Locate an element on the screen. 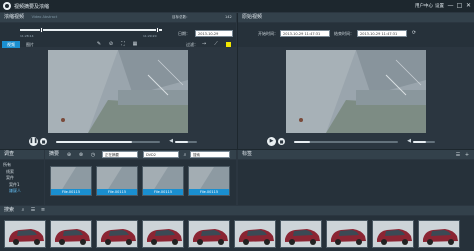 The height and width of the screenshot is (251, 474). thumb-caption-3: File.00115 is located at coordinates (163, 192).